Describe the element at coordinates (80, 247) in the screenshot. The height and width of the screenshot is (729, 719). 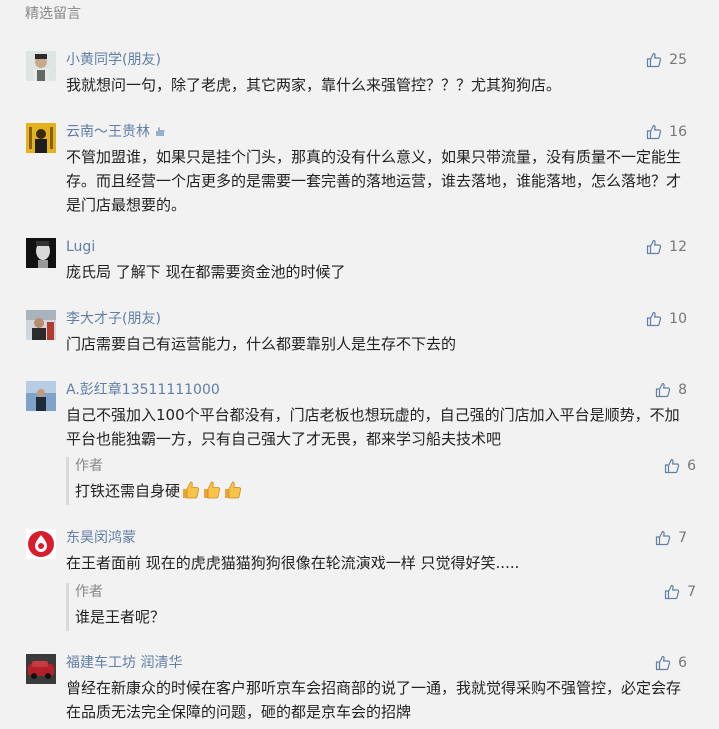
I see `comment-nickname: Lugi` at that location.